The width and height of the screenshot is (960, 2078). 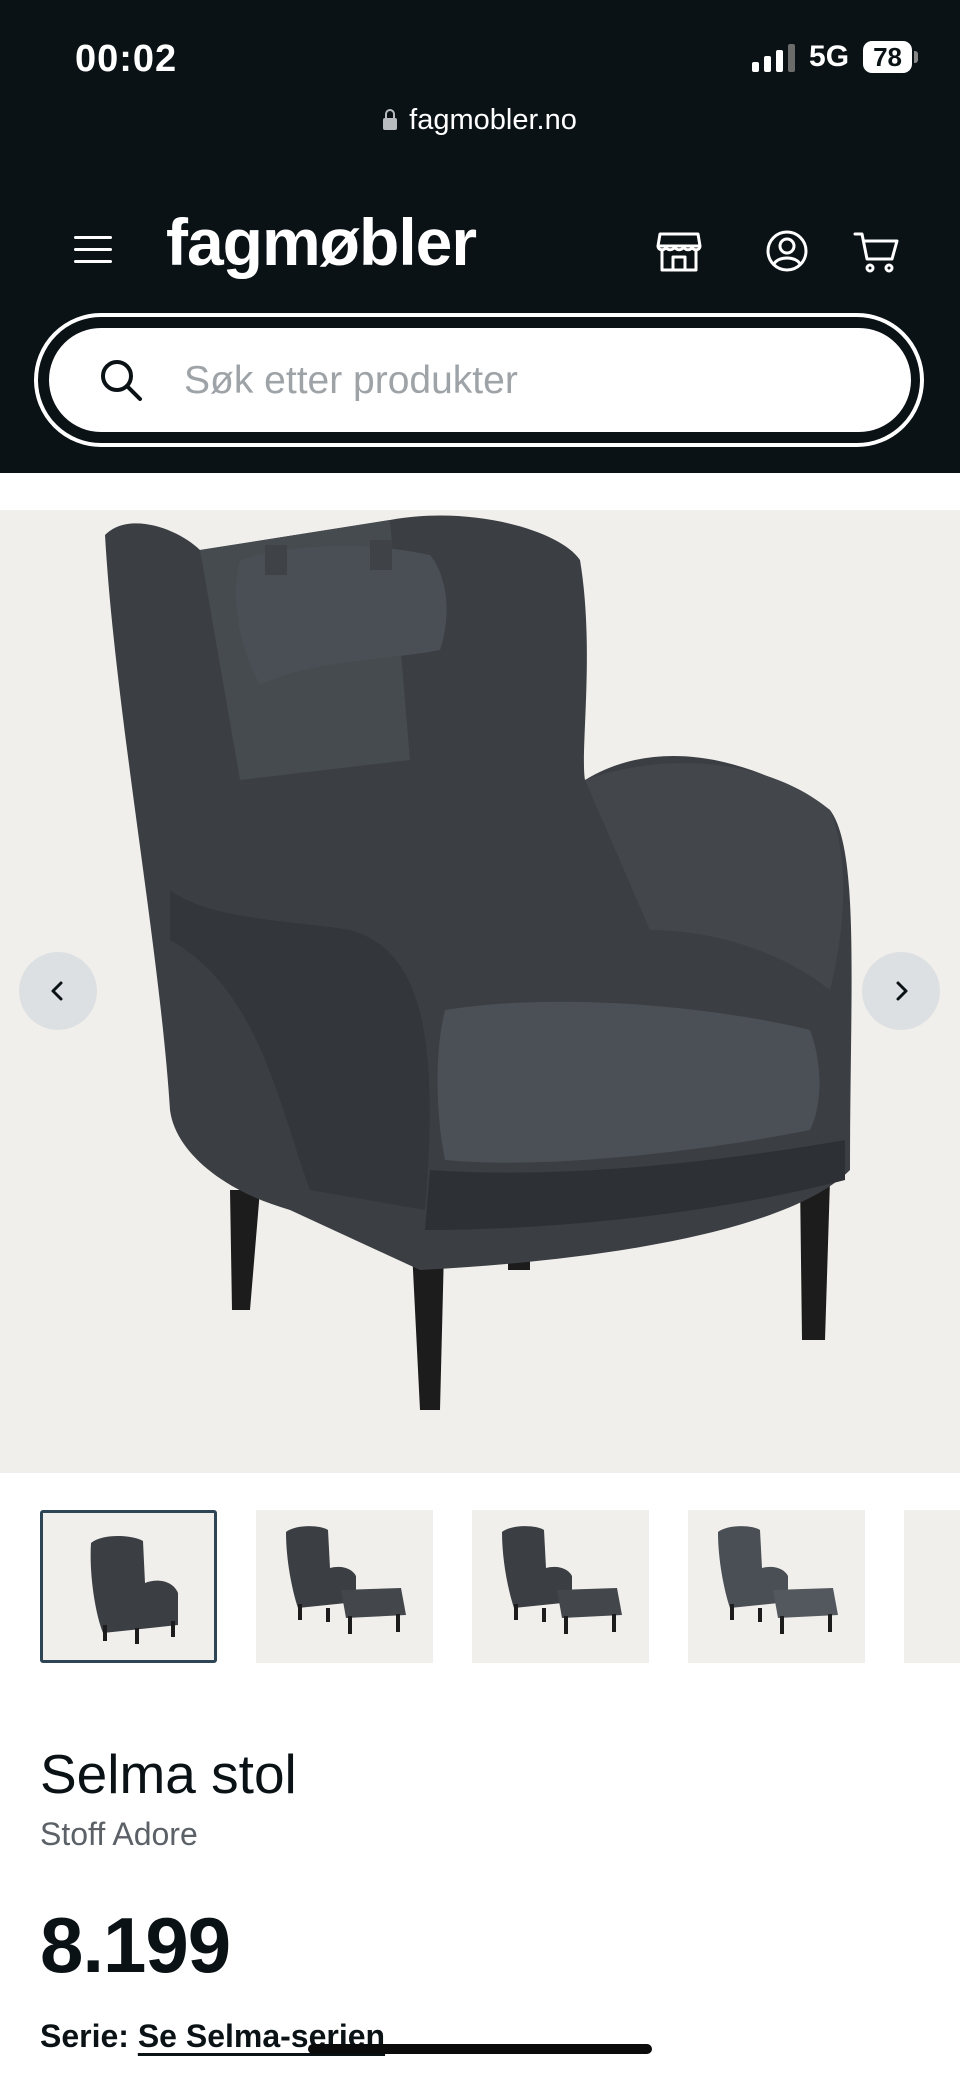 What do you see at coordinates (321, 242) in the screenshot?
I see `site-logo: fagmøbler` at bounding box center [321, 242].